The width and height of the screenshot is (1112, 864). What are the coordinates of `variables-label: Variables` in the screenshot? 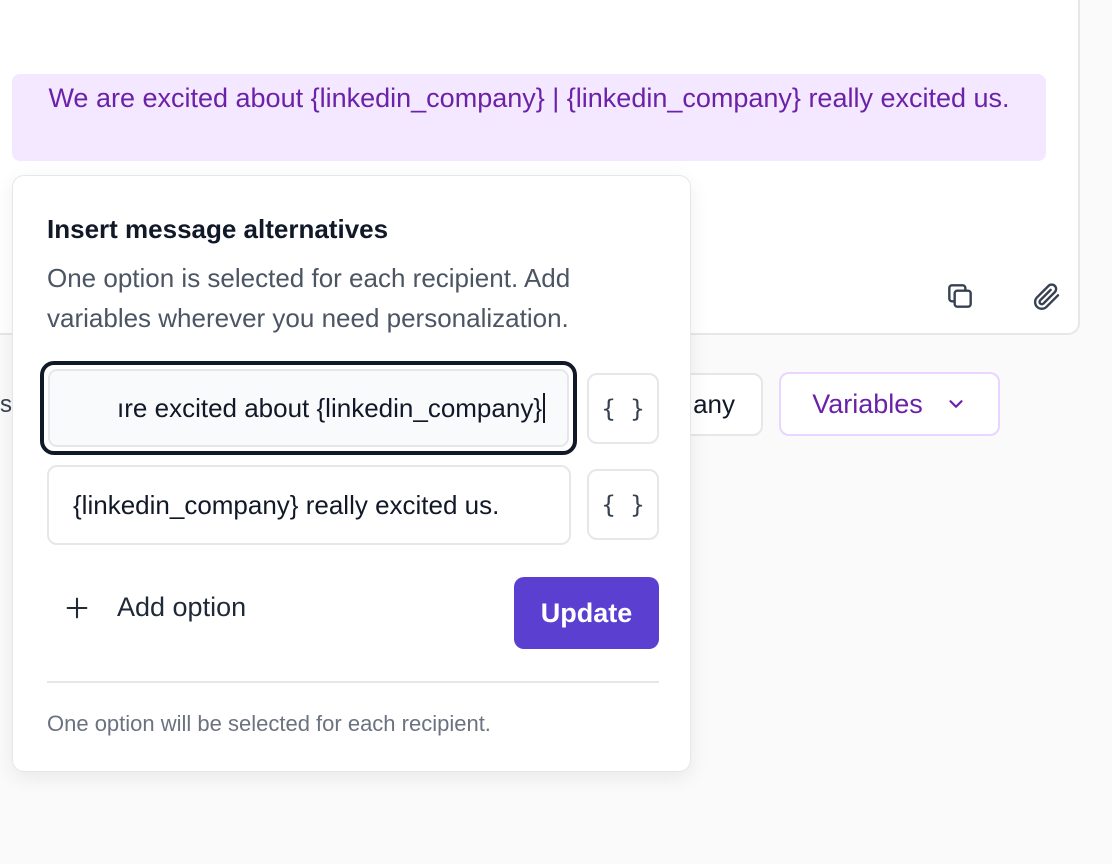 It's located at (867, 403).